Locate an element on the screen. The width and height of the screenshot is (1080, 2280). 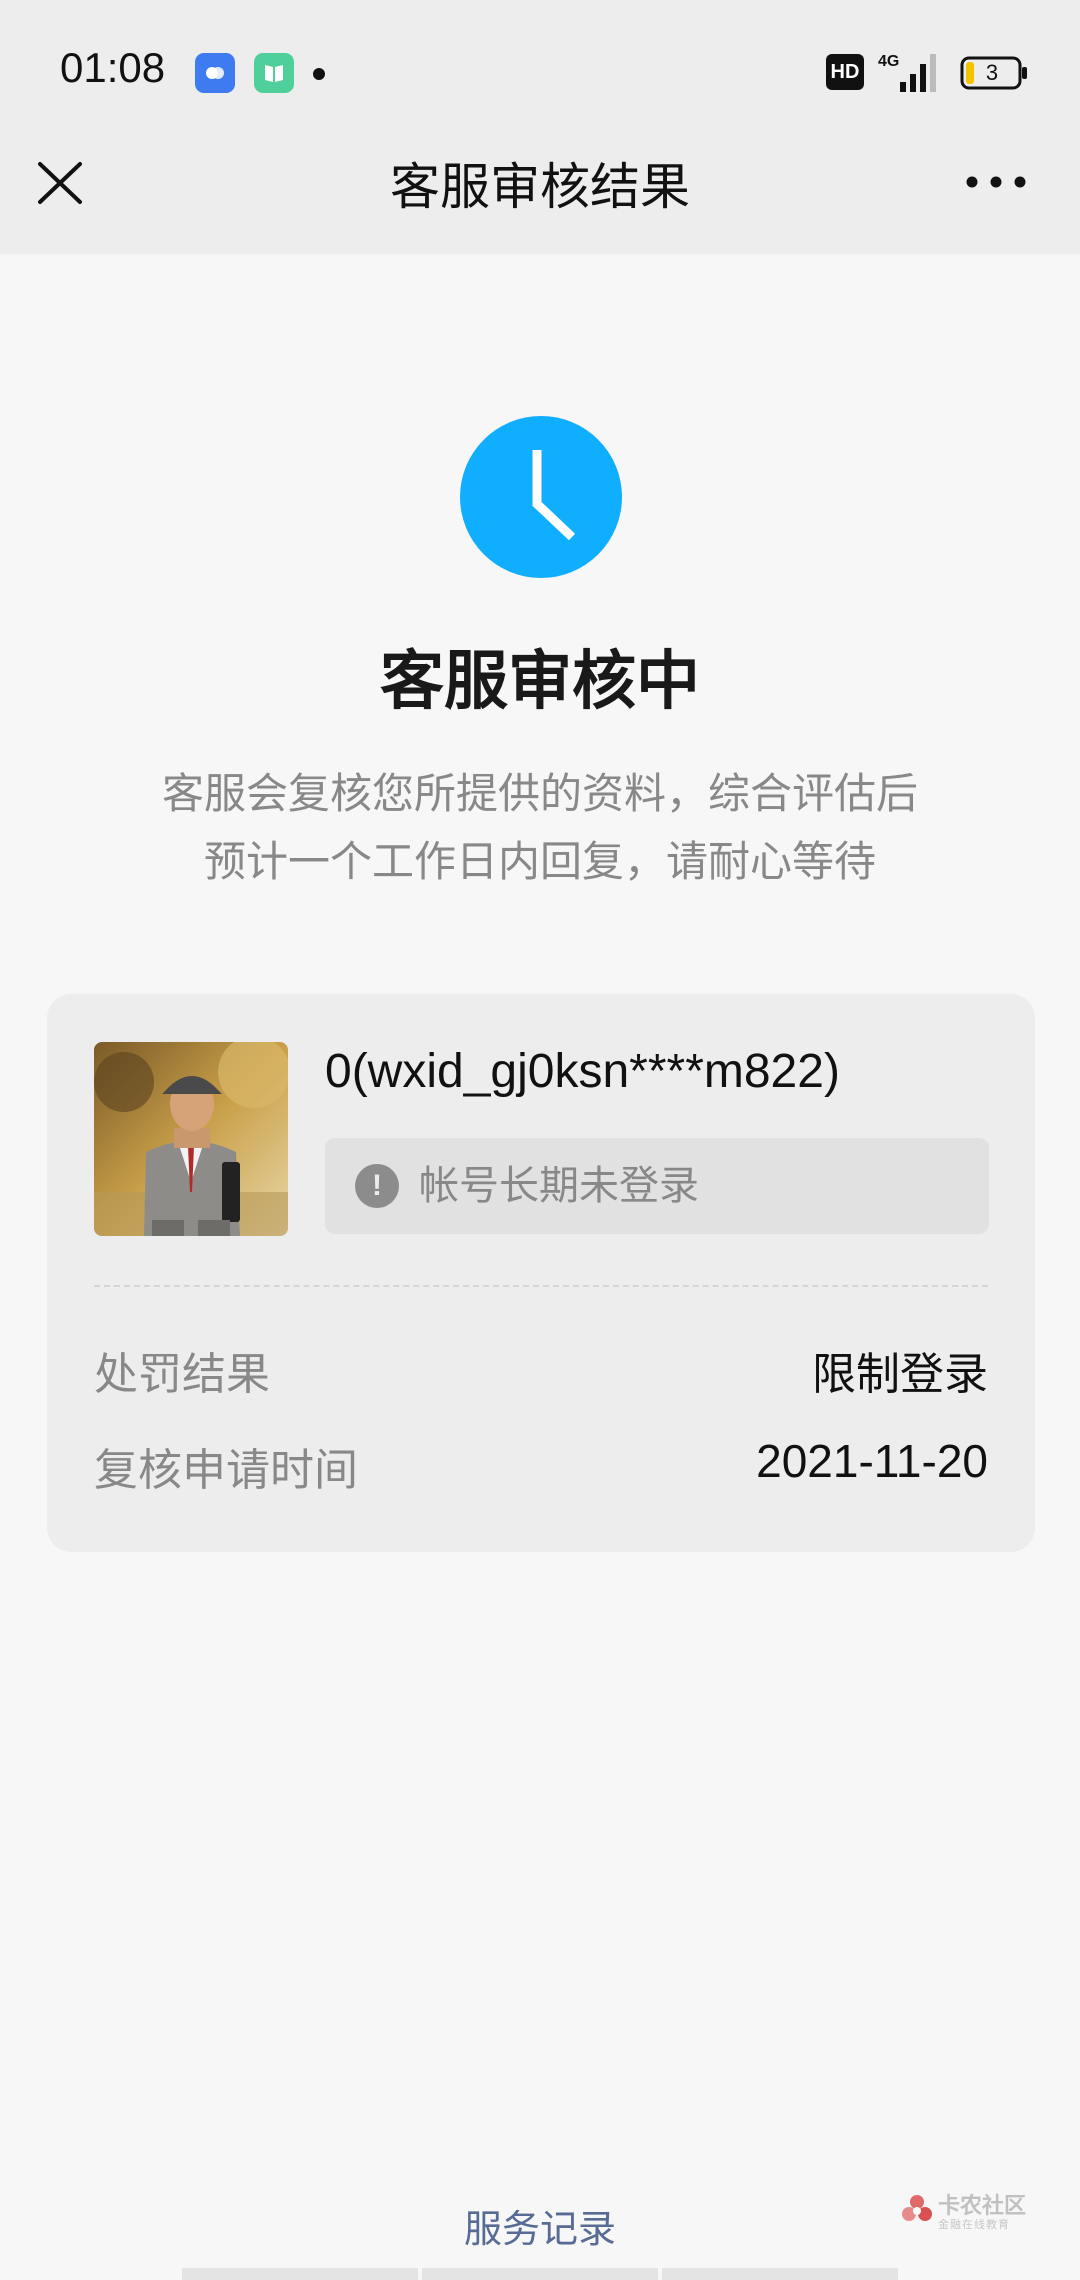
reason-box: ! 帐号长期未登录 is located at coordinates (657, 1186).